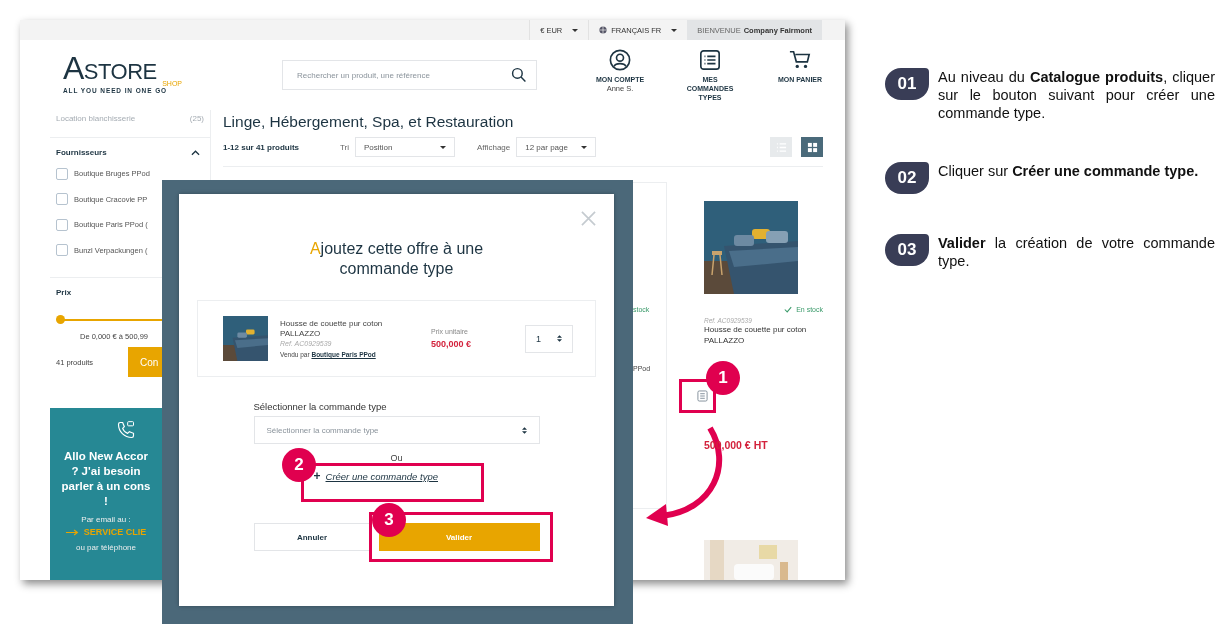  What do you see at coordinates (81, 152) in the screenshot?
I see `filter-title: Fournisseurs` at bounding box center [81, 152].